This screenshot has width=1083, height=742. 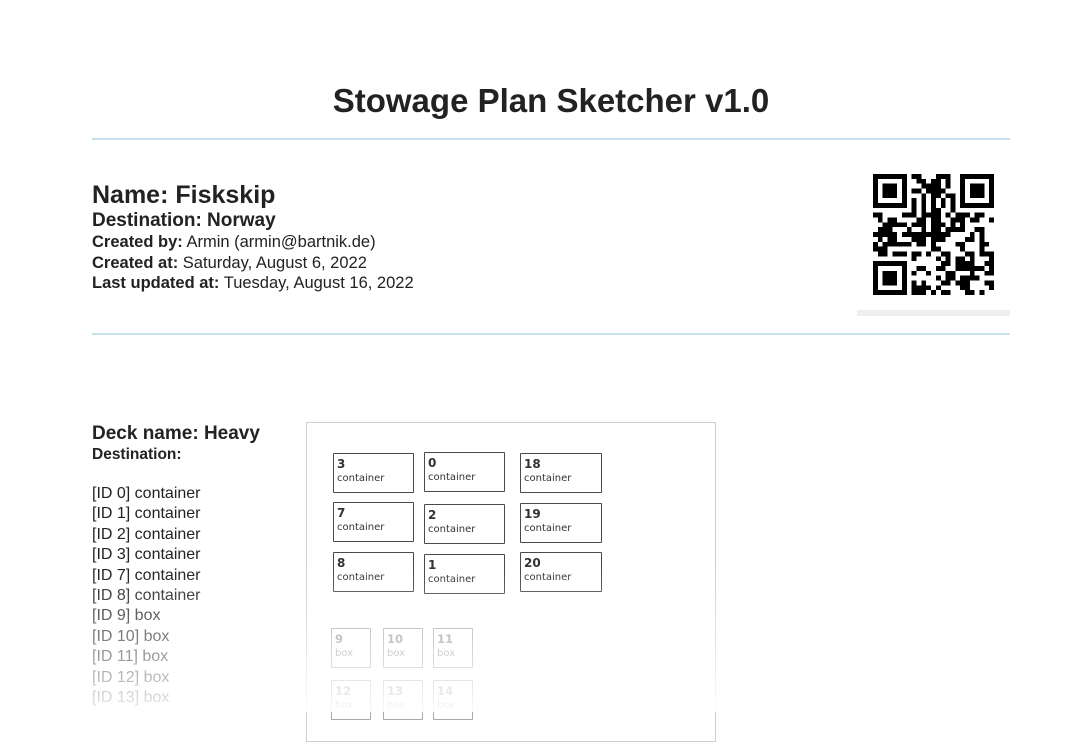 I want to click on diagram-cell: 10 box, so click(x=403, y=648).